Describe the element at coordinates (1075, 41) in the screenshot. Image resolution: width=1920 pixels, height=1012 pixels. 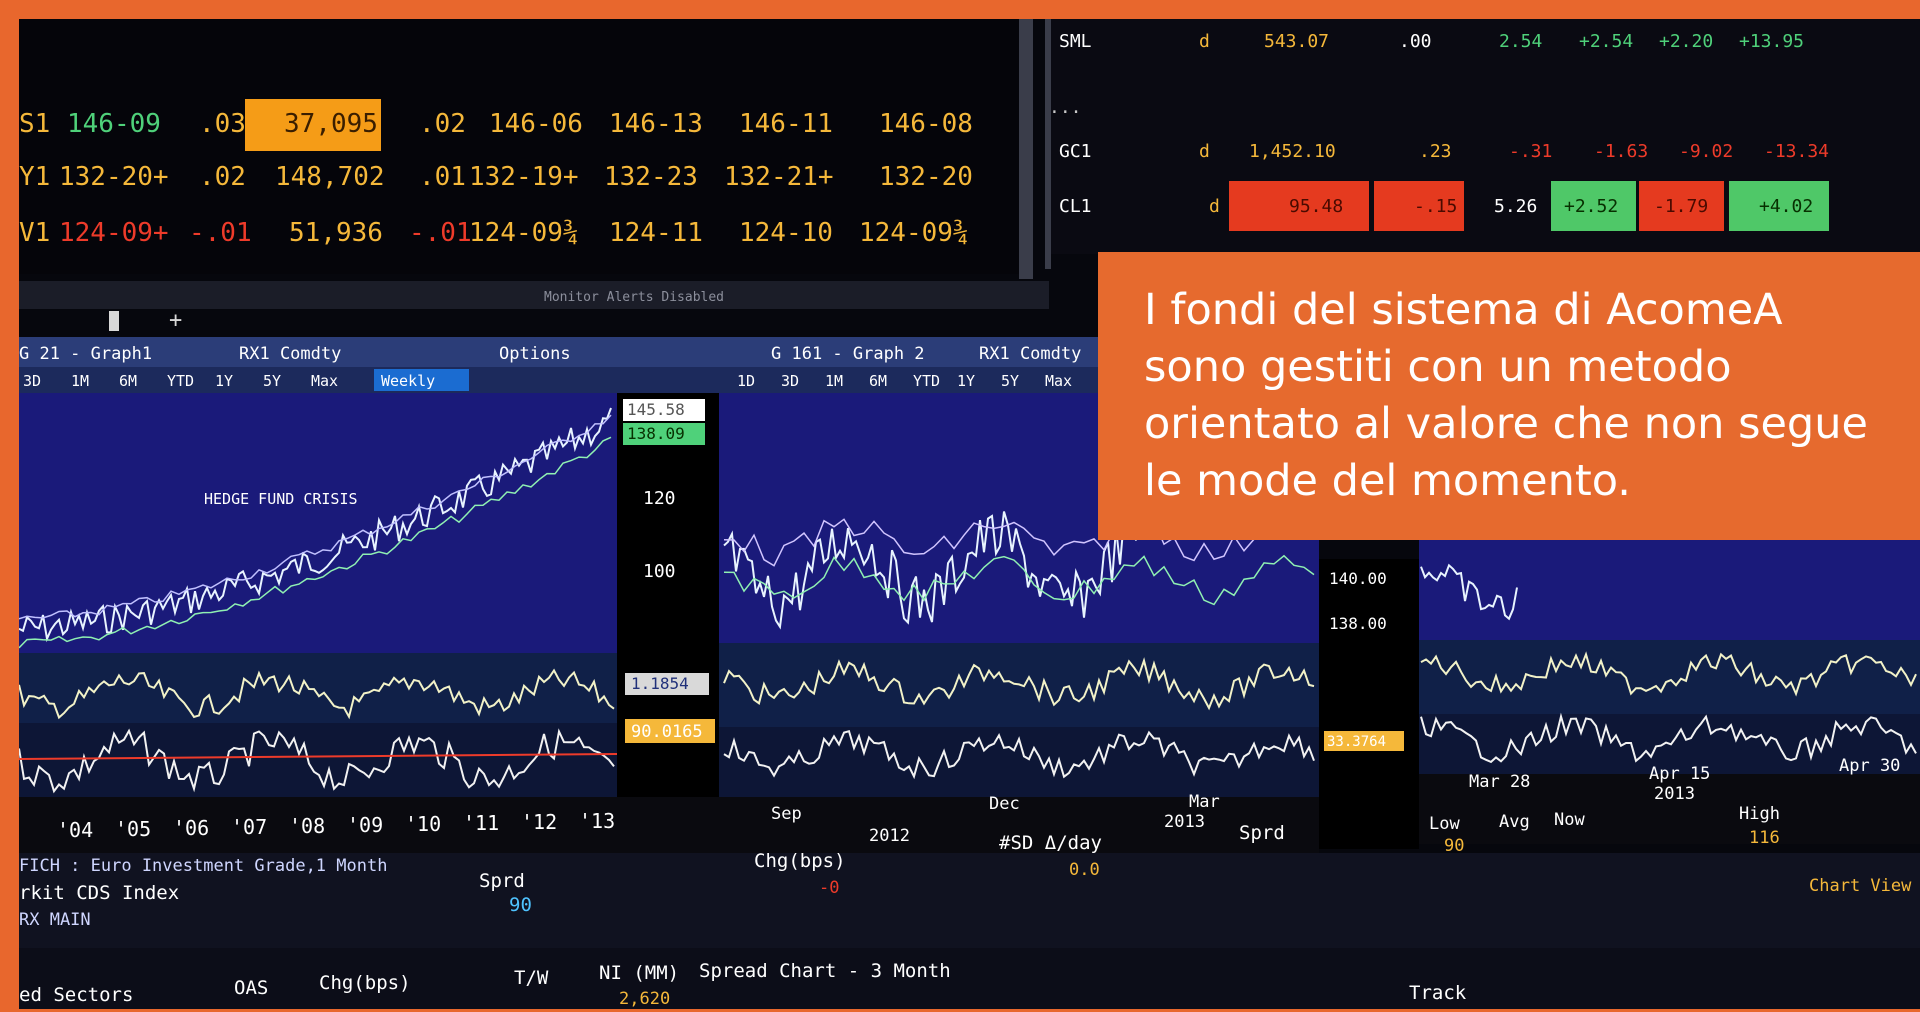
I see `sml-id: SML` at that location.